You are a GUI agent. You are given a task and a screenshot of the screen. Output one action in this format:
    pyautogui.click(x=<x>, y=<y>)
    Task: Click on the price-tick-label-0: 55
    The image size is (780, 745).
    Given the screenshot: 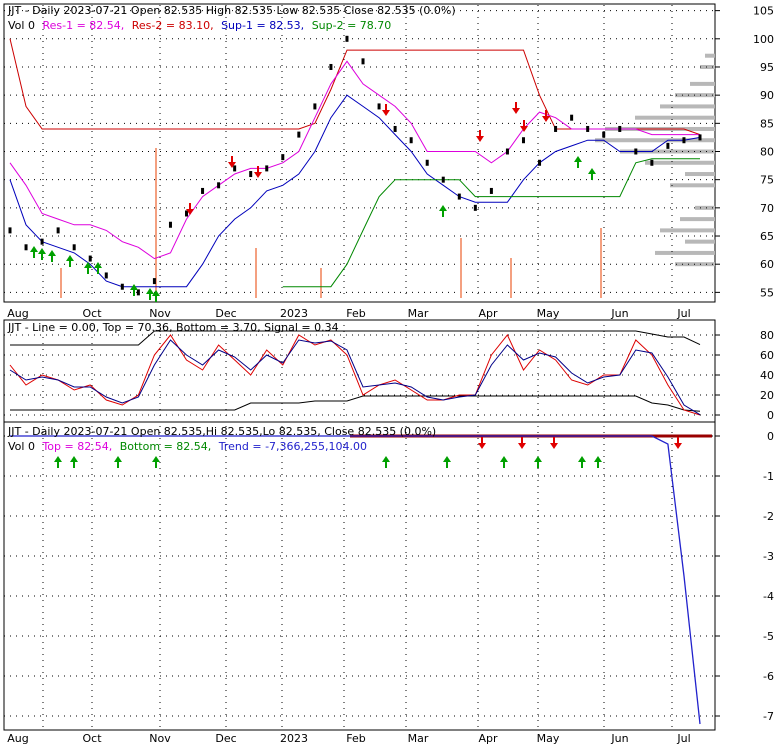 What is the action you would take?
    pyautogui.click(x=767, y=292)
    